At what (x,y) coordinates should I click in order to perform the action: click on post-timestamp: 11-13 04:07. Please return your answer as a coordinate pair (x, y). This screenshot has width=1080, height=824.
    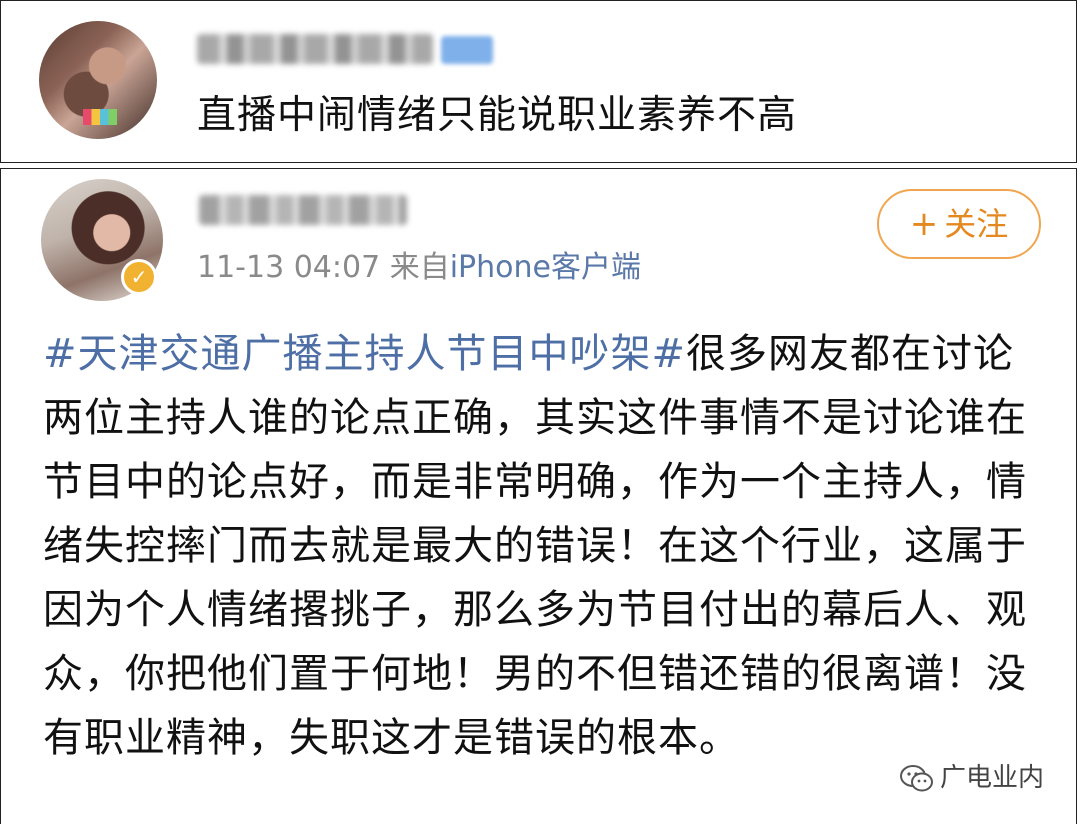
    Looking at the image, I should click on (289, 267).